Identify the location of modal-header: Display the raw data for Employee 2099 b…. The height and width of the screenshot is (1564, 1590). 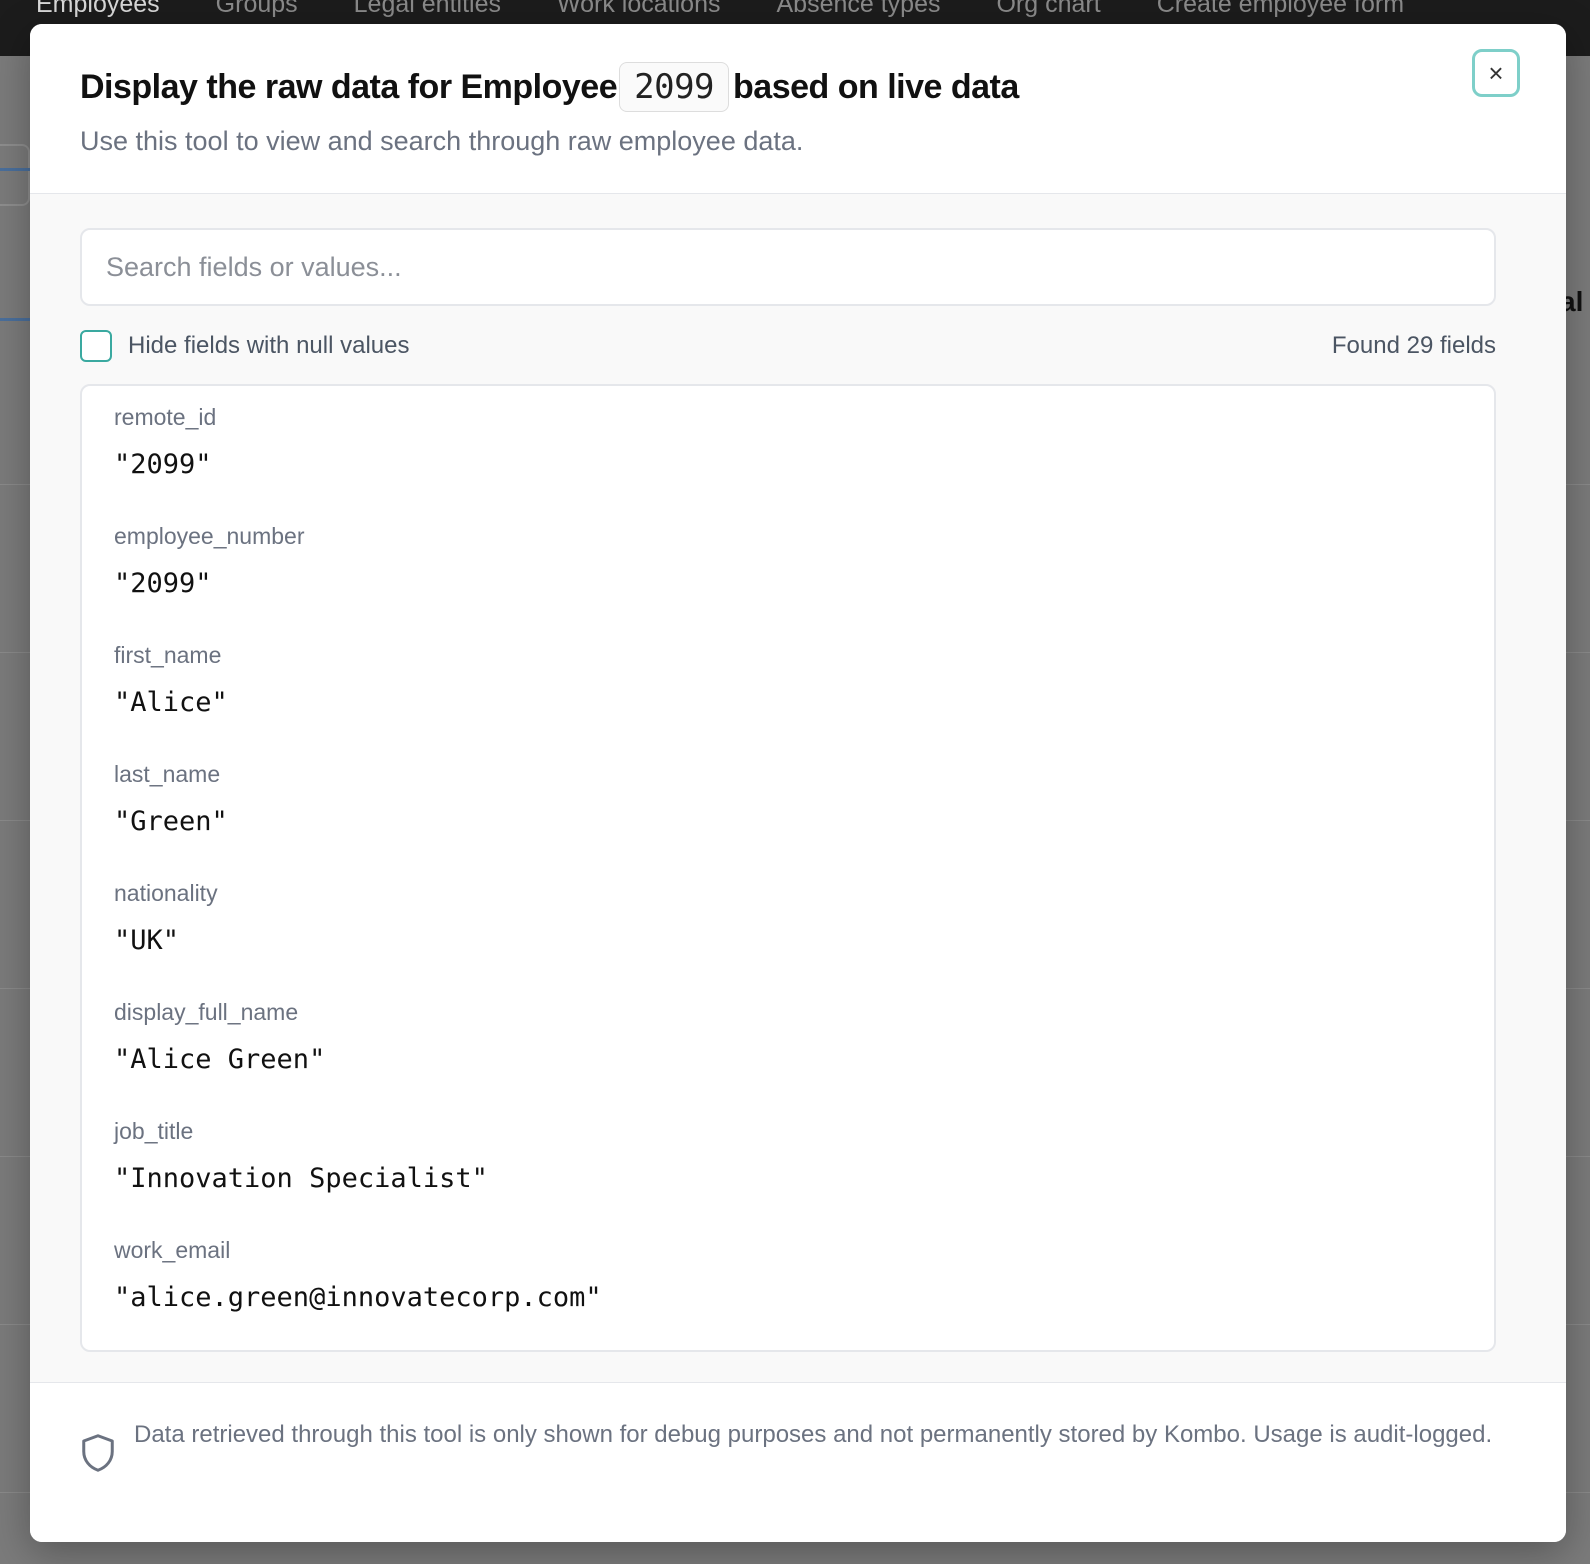
(798, 109).